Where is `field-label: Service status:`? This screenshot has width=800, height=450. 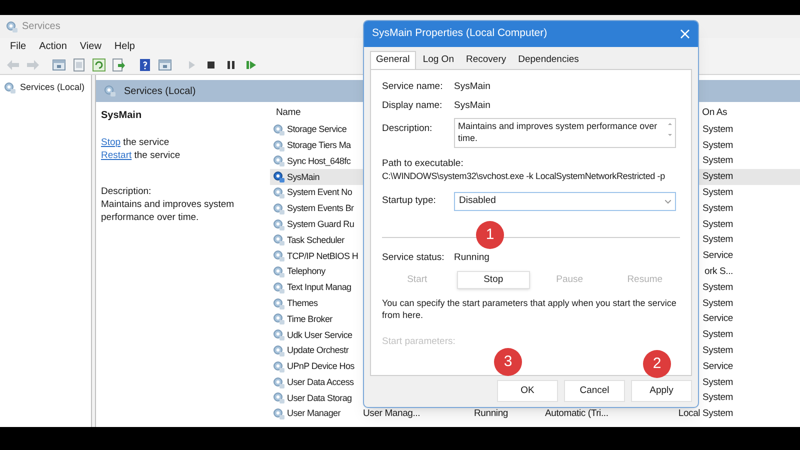
field-label: Service status: is located at coordinates (414, 258).